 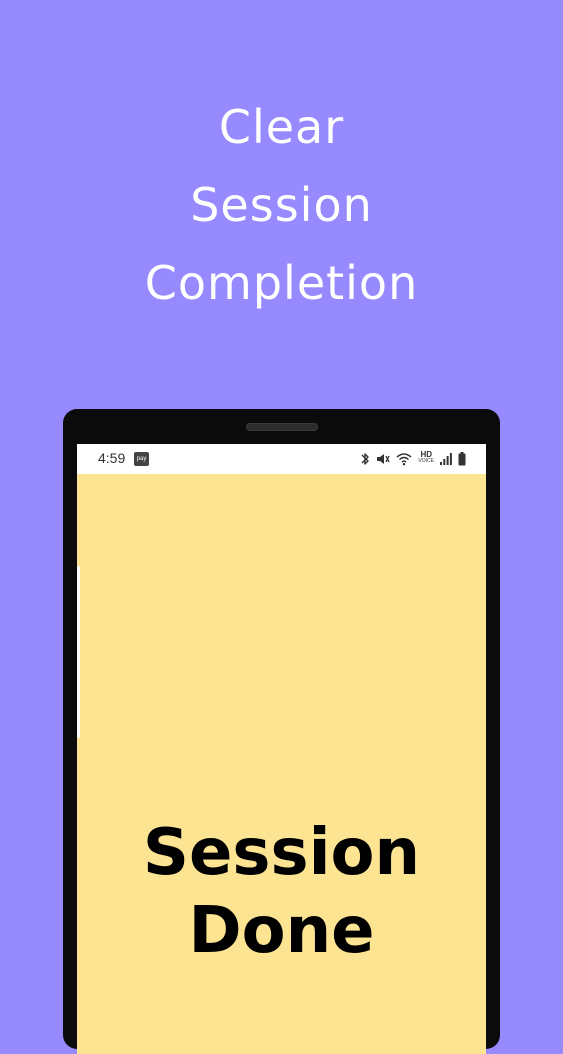 I want to click on session-done-message: Session Done, so click(x=281, y=892).